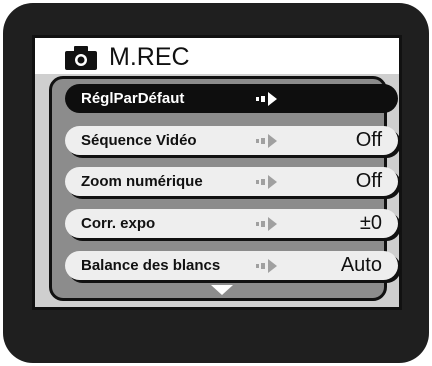 This screenshot has width=432, height=366. I want to click on menu-item-label: Zoom numérique, so click(142, 181).